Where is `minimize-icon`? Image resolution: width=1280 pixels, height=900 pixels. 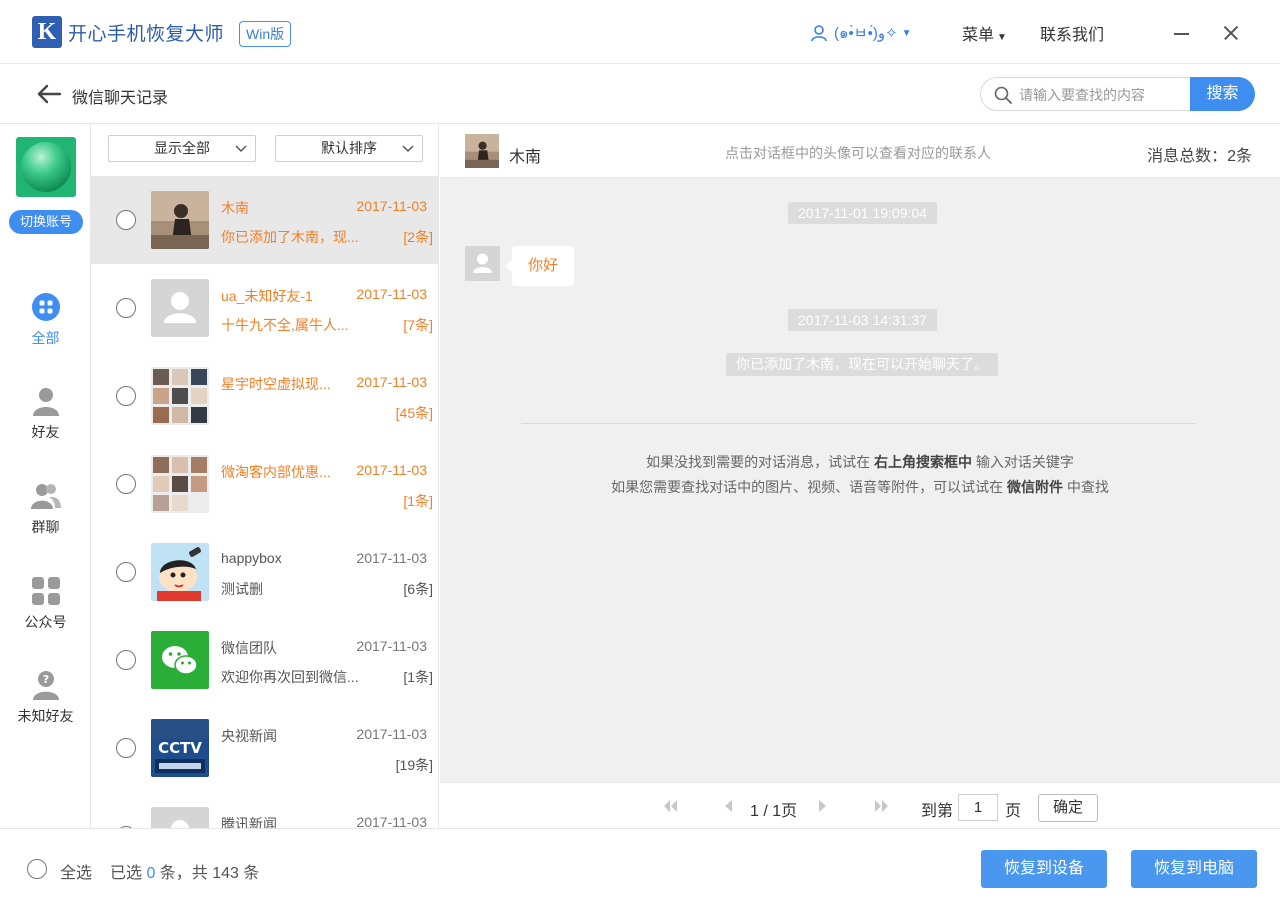
minimize-icon is located at coordinates (1182, 32).